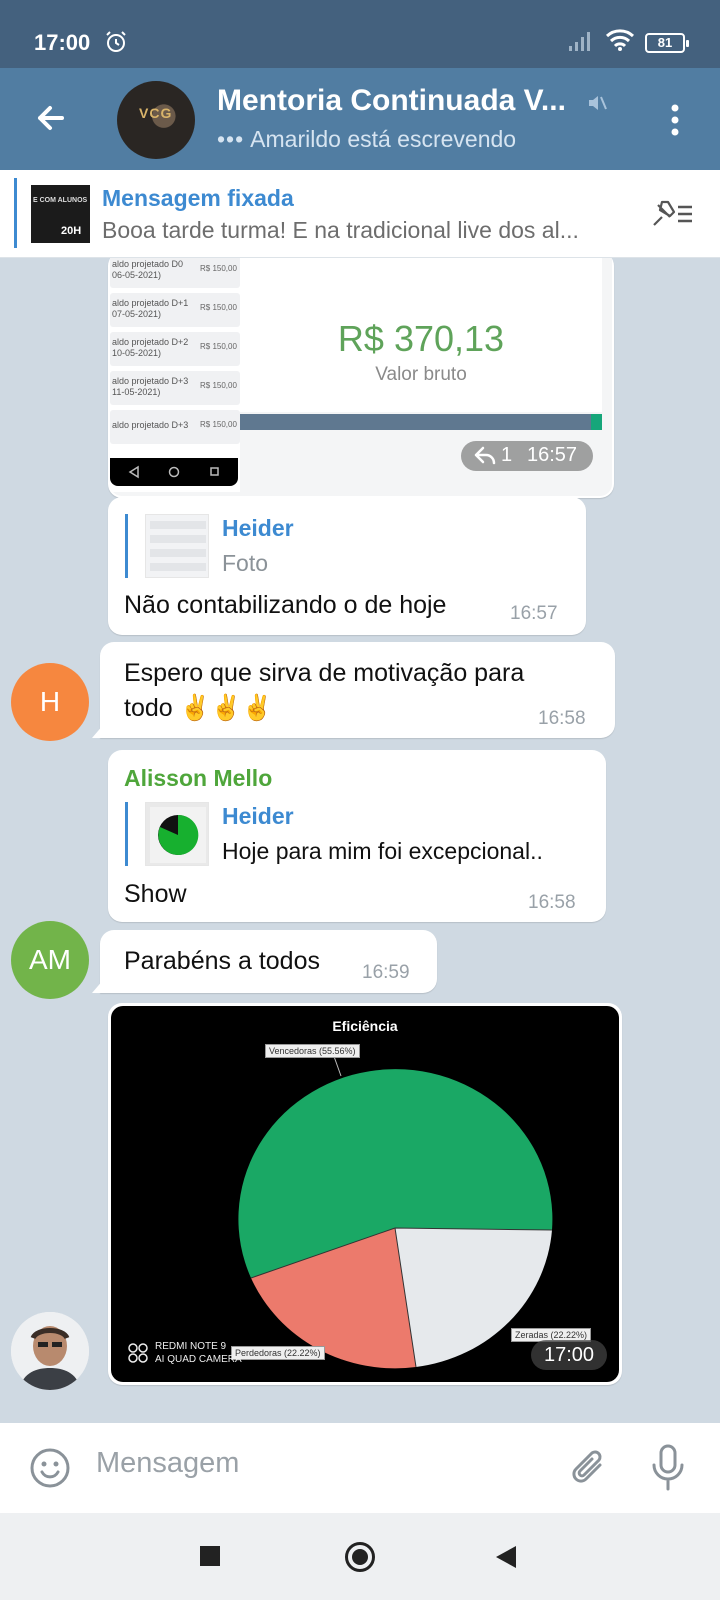  What do you see at coordinates (360, 1468) in the screenshot?
I see `message-input-bar: Mensagem` at bounding box center [360, 1468].